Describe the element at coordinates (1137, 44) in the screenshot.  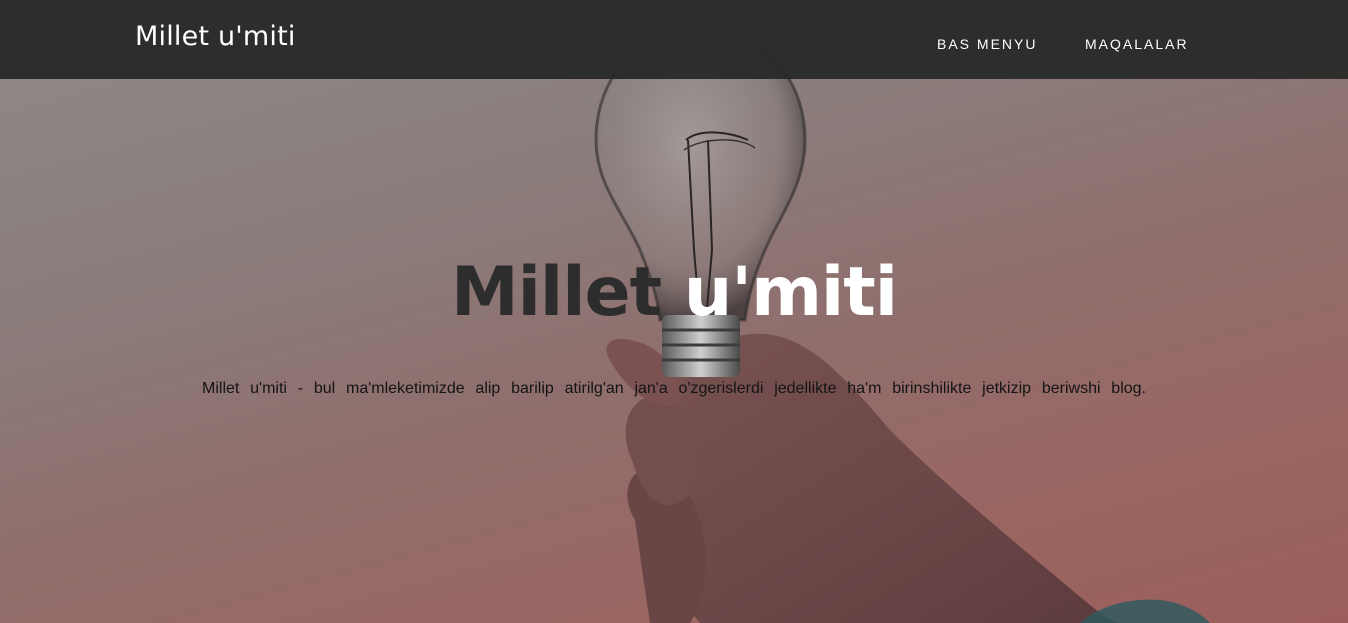
I see `nav-link-maqalalar: MAQALALAR` at that location.